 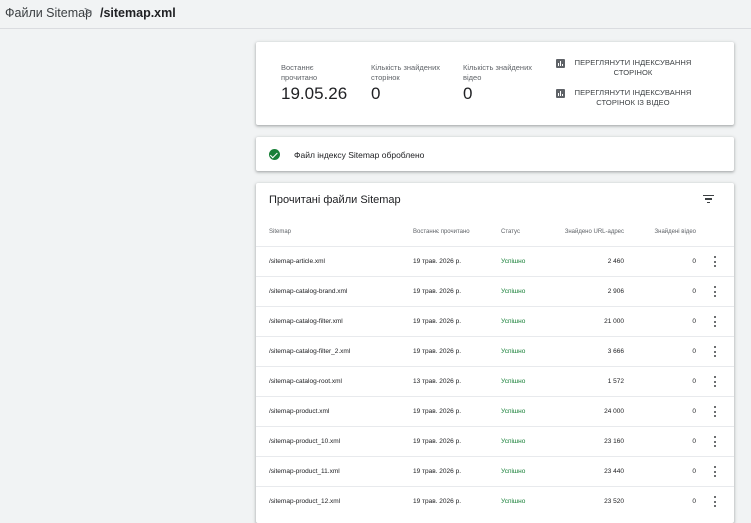 What do you see at coordinates (588, 232) in the screenshot?
I see `column-header-urls: Знайдено URL-адрес` at bounding box center [588, 232].